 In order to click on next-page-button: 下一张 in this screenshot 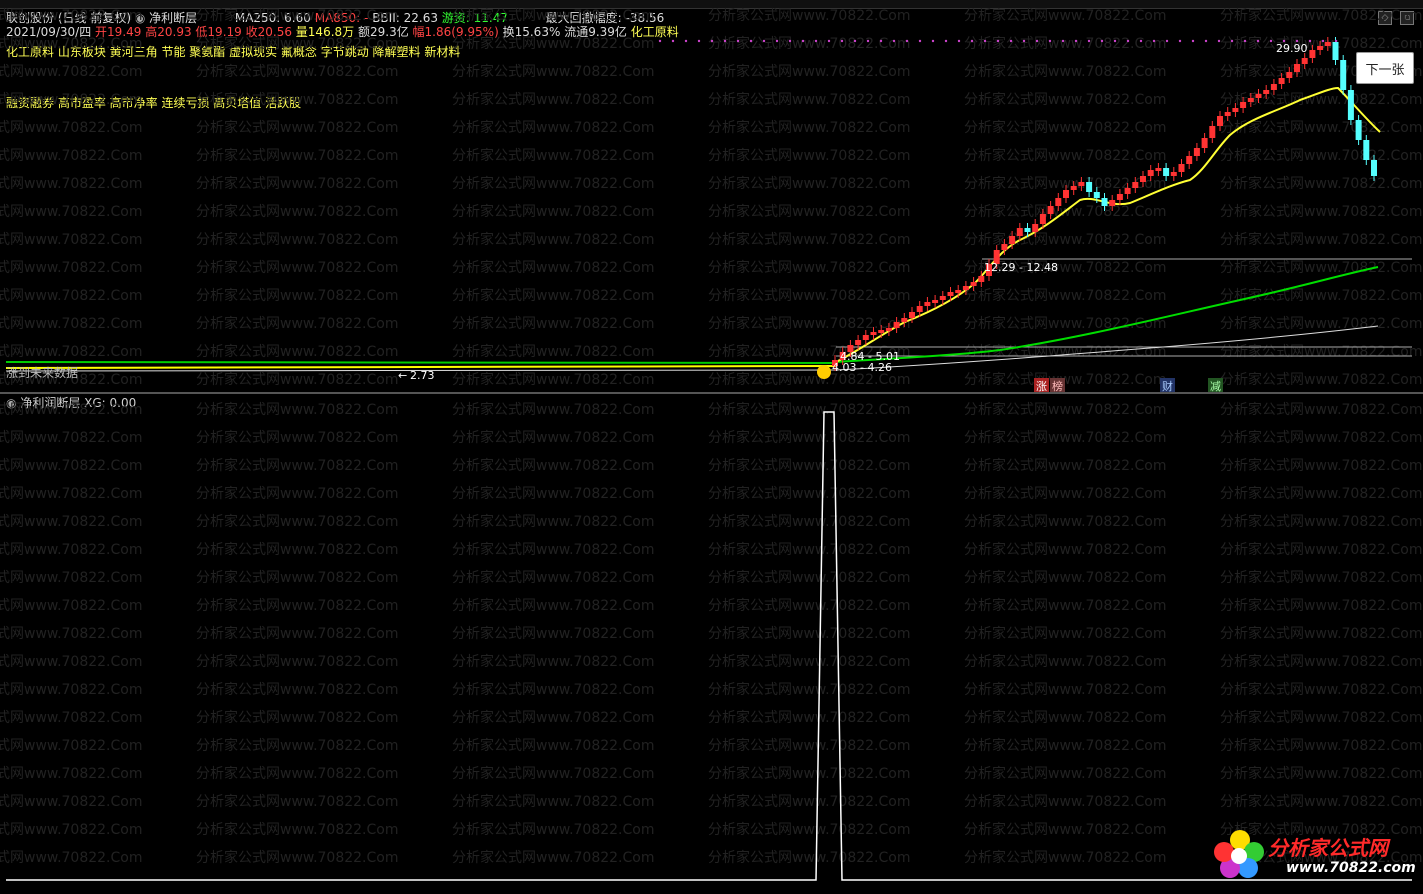, I will do `click(1385, 68)`.